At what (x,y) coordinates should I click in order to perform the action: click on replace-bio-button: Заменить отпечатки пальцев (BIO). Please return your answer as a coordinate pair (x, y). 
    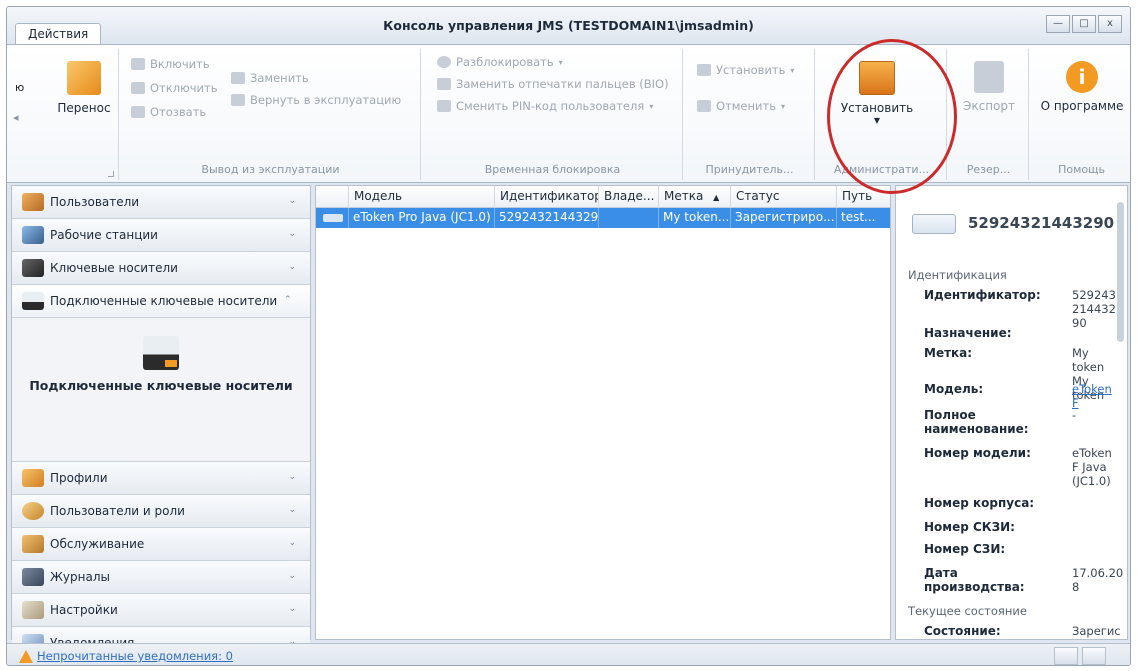
    Looking at the image, I should click on (553, 84).